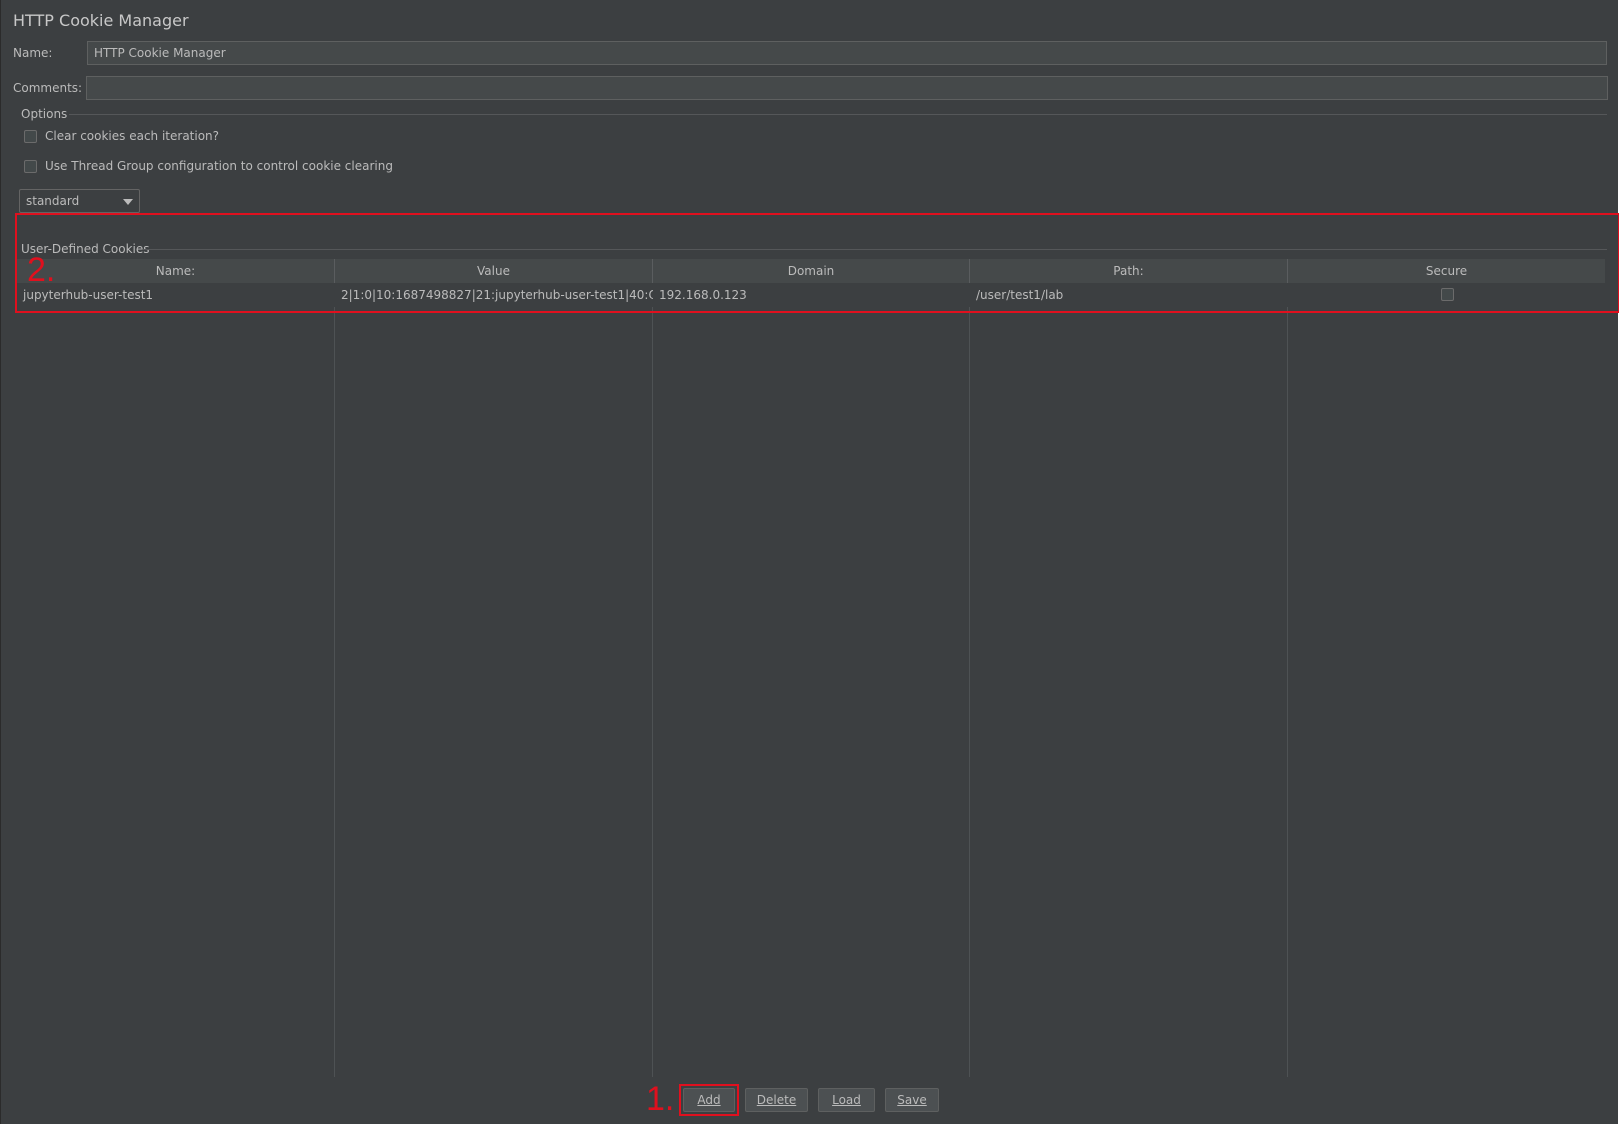  Describe the element at coordinates (709, 1100) in the screenshot. I see `highlight-add-box` at that location.